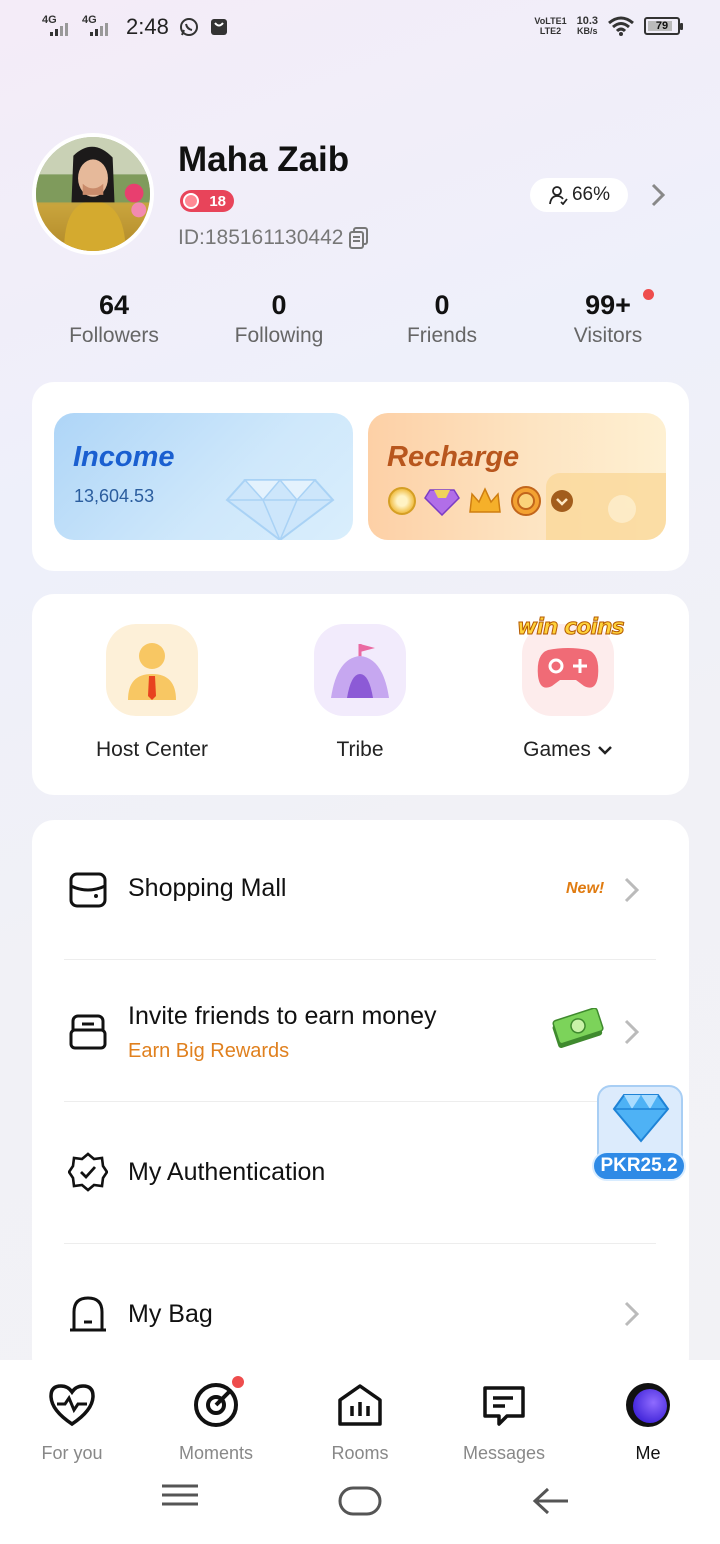 Image resolution: width=720 pixels, height=1544 pixels. What do you see at coordinates (578, 1028) in the screenshot?
I see `cash-icon` at bounding box center [578, 1028].